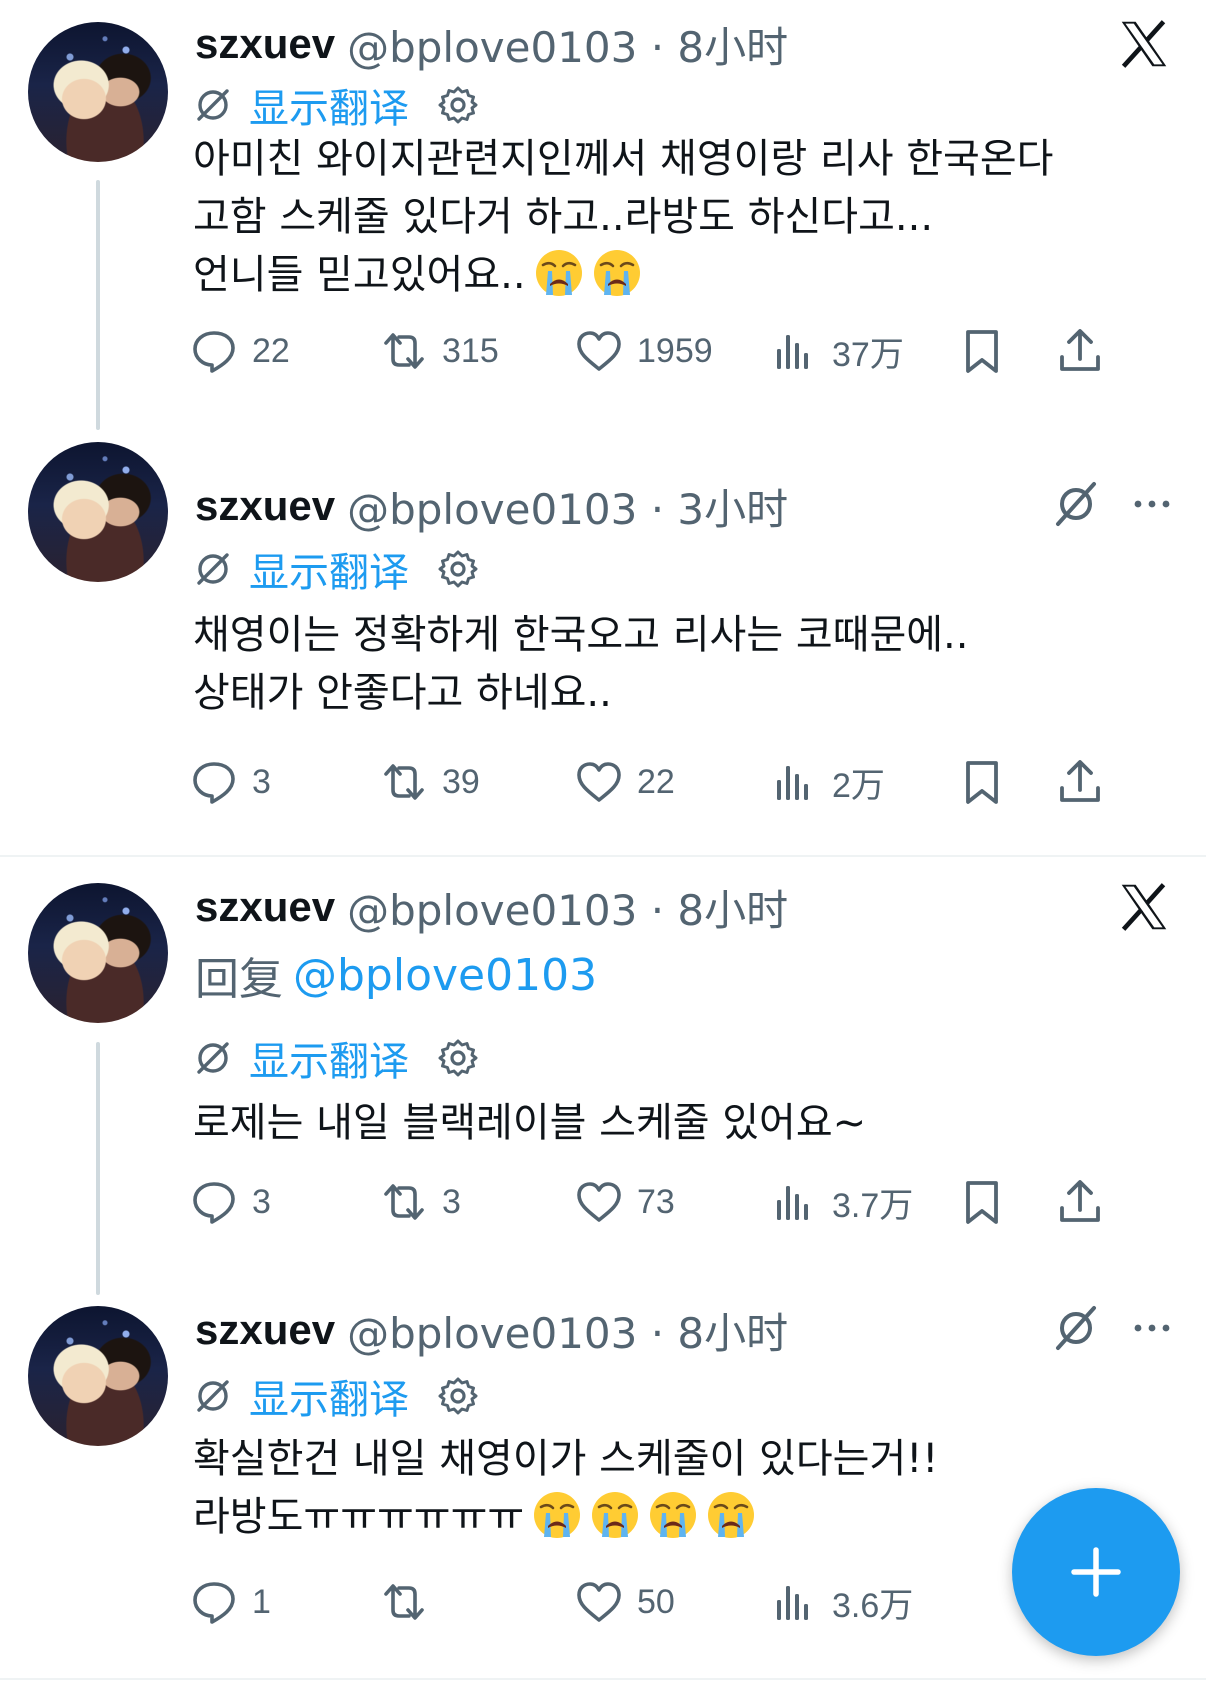  I want to click on like-count: 1959, so click(675, 350).